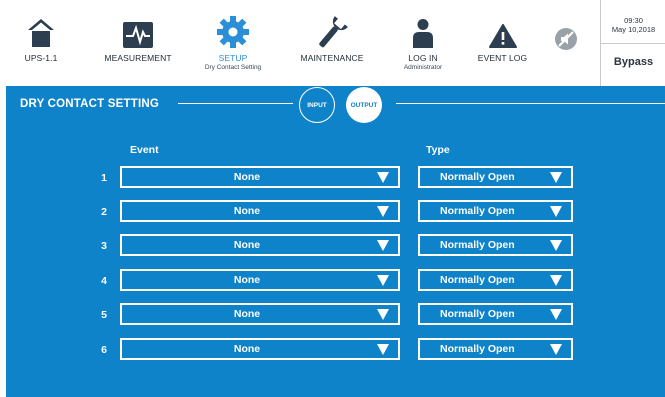  I want to click on nav-measurement: MEASUREMENT, so click(138, 43).